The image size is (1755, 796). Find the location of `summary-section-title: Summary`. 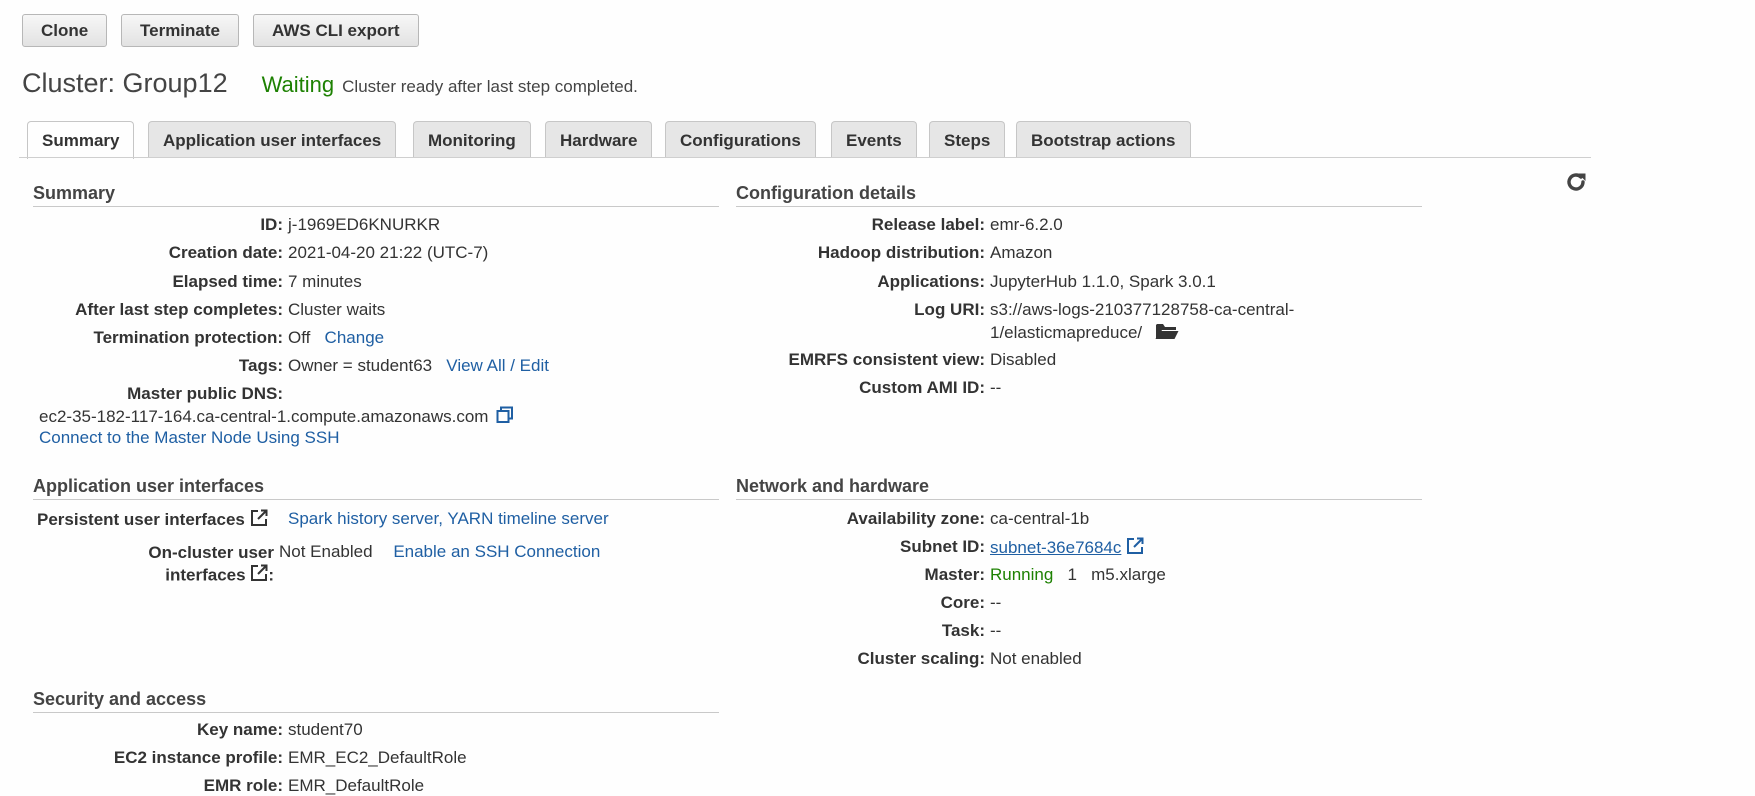

summary-section-title: Summary is located at coordinates (376, 195).